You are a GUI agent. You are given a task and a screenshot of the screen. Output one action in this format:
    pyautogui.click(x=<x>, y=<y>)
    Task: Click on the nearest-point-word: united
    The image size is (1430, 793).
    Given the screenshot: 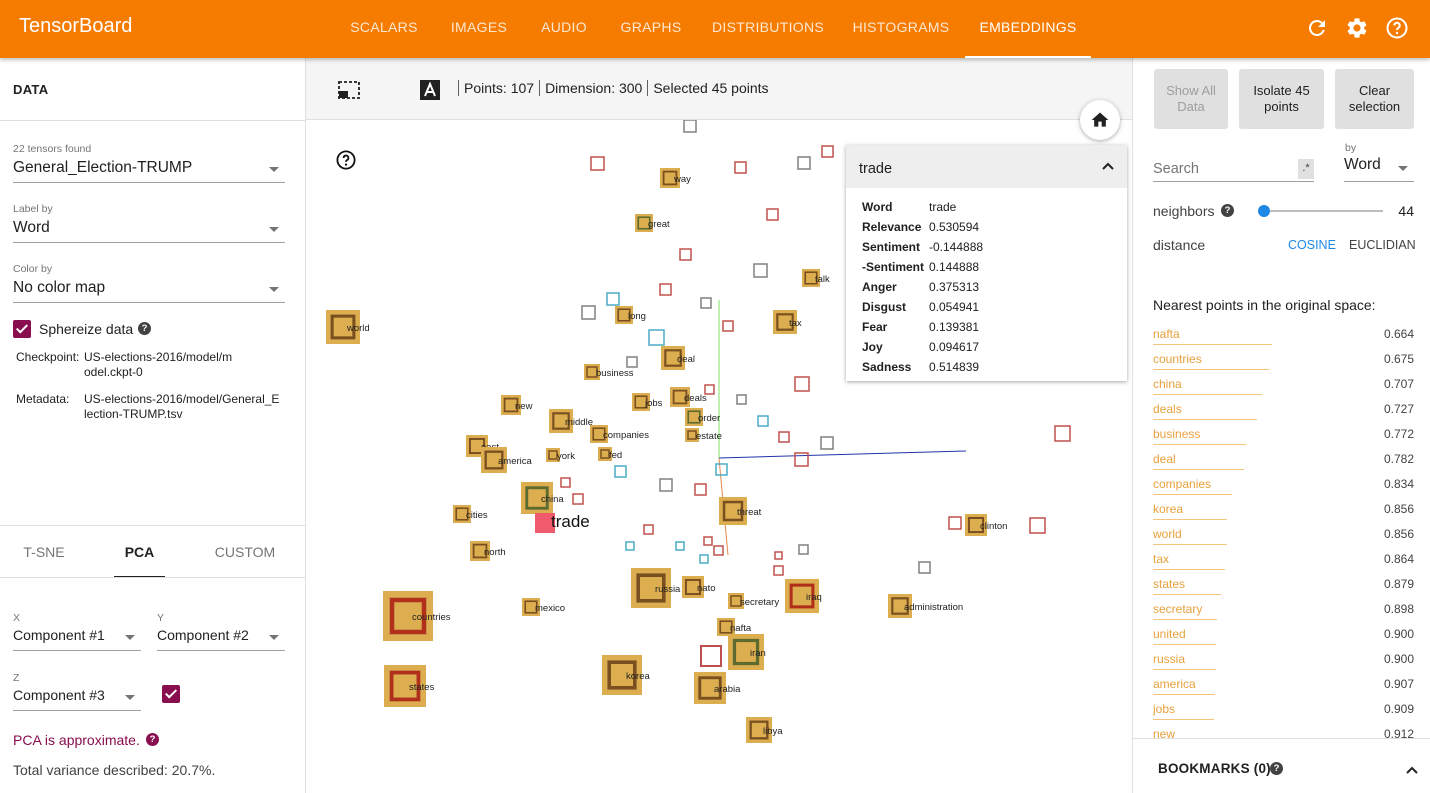 What is the action you would take?
    pyautogui.click(x=1169, y=634)
    